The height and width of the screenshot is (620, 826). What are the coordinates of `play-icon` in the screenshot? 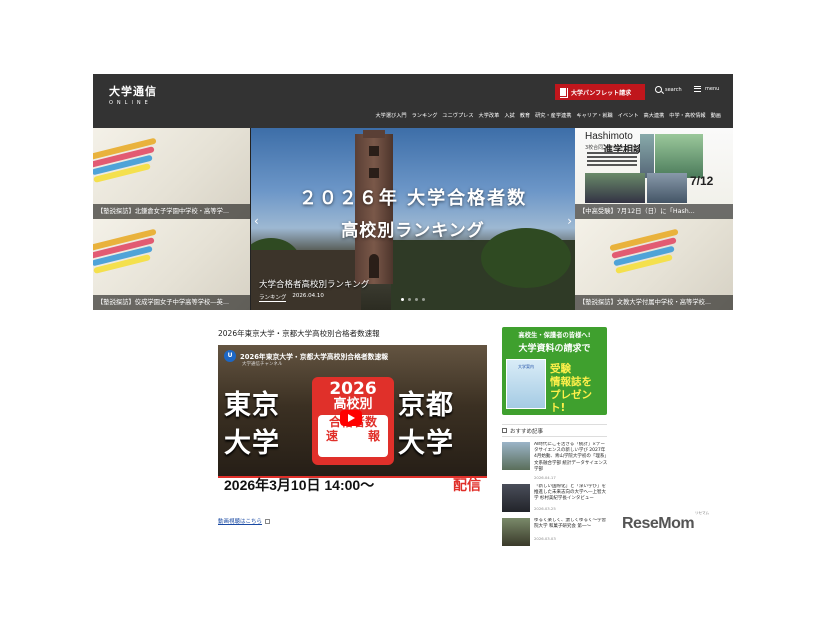 It's located at (351, 418).